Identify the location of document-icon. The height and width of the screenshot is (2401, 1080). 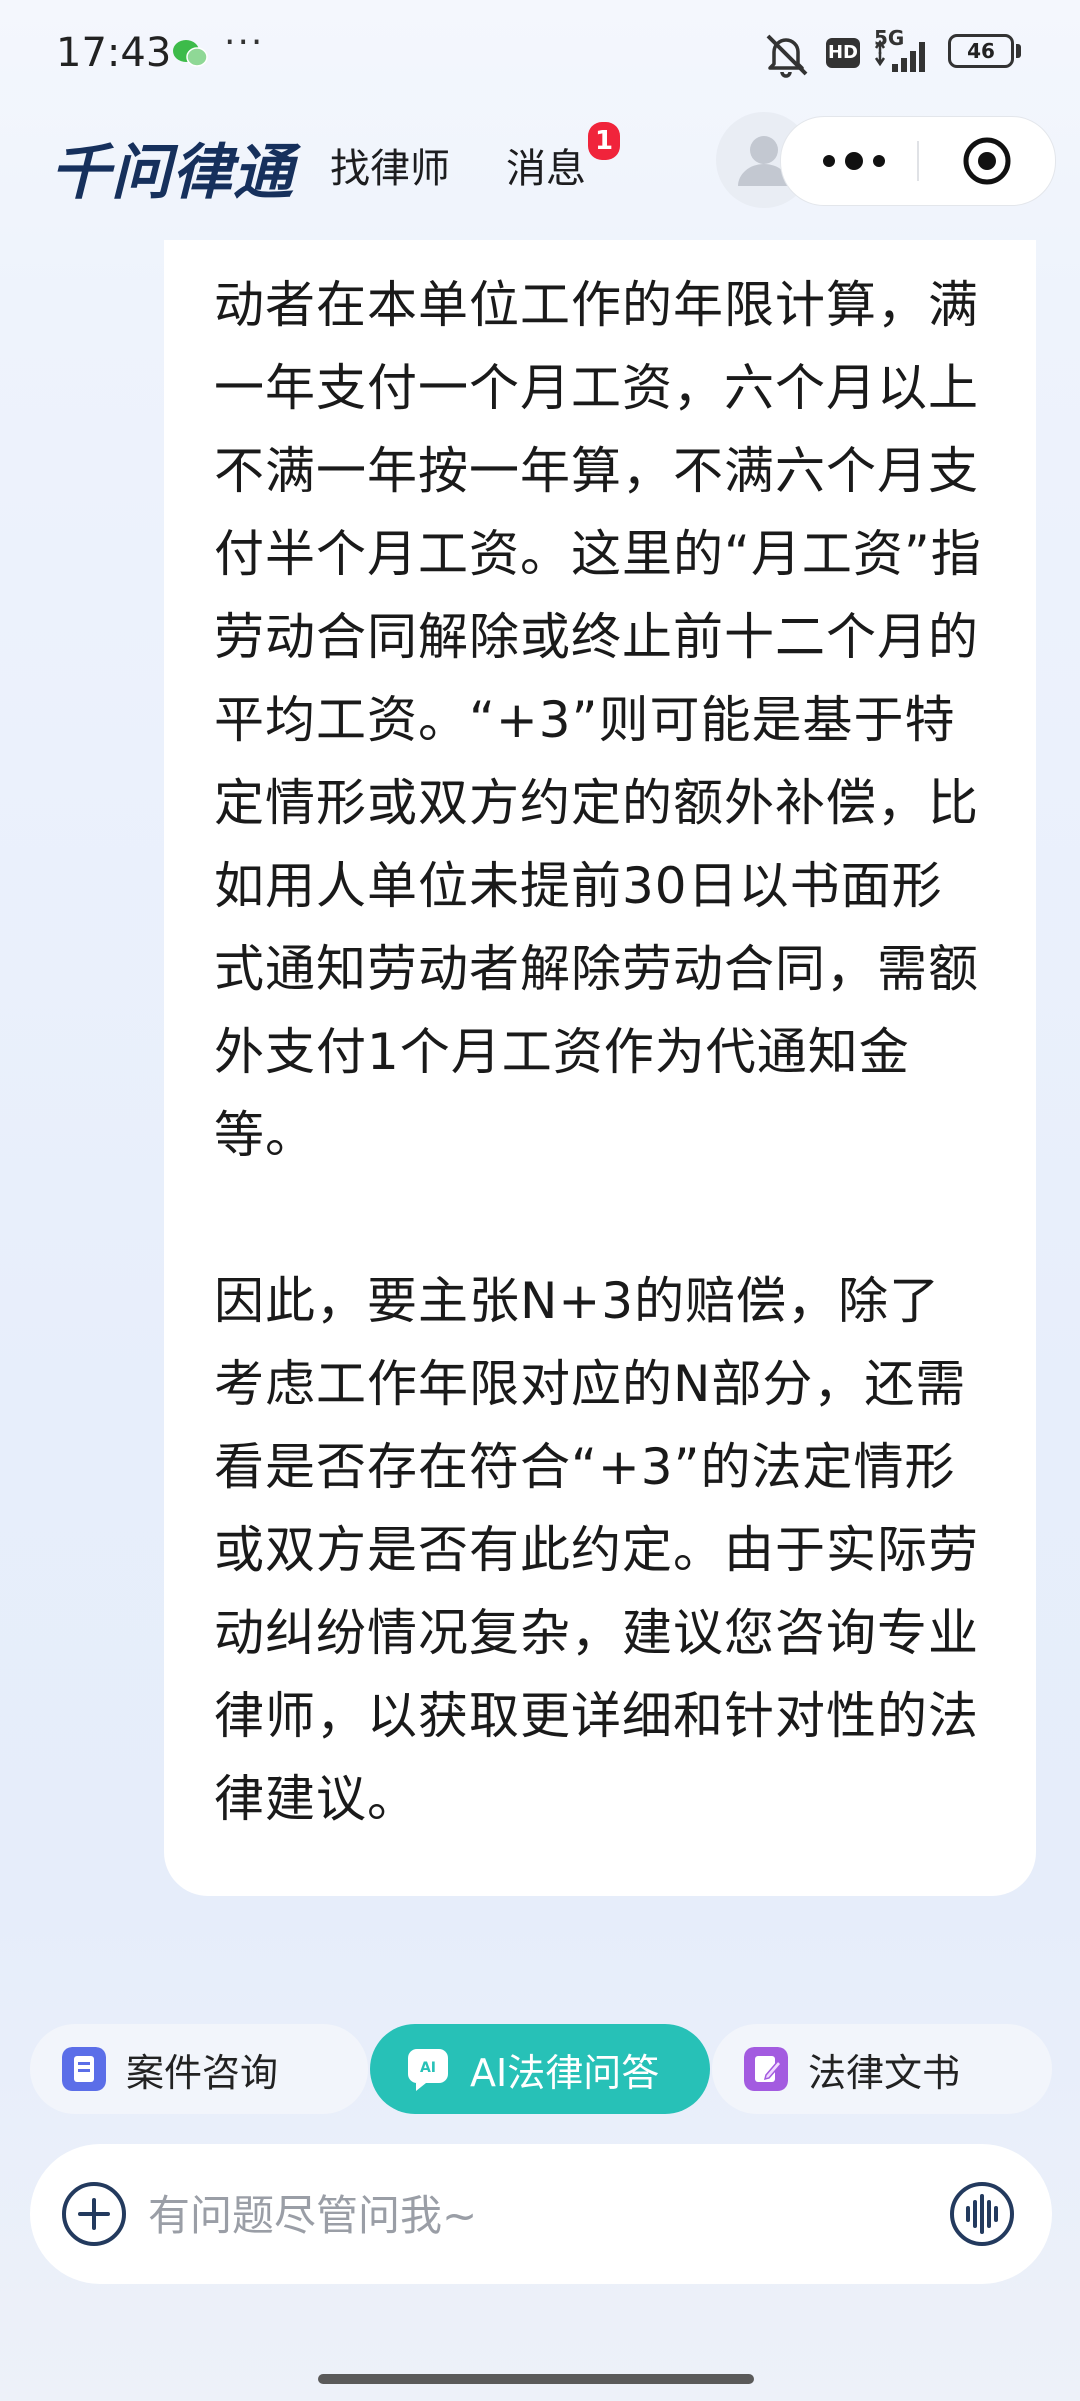
(766, 2069).